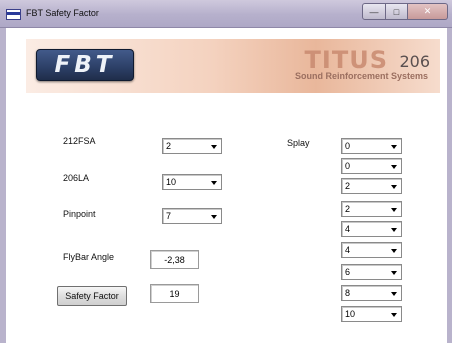 This screenshot has height=343, width=452. I want to click on splay-select-3: 2, so click(371, 186).